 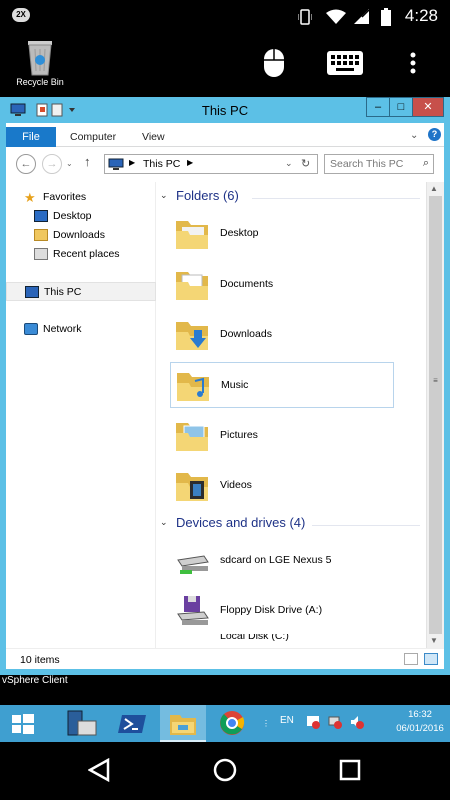 I want to click on show-hidden-icons: ⋮, so click(x=266, y=723).